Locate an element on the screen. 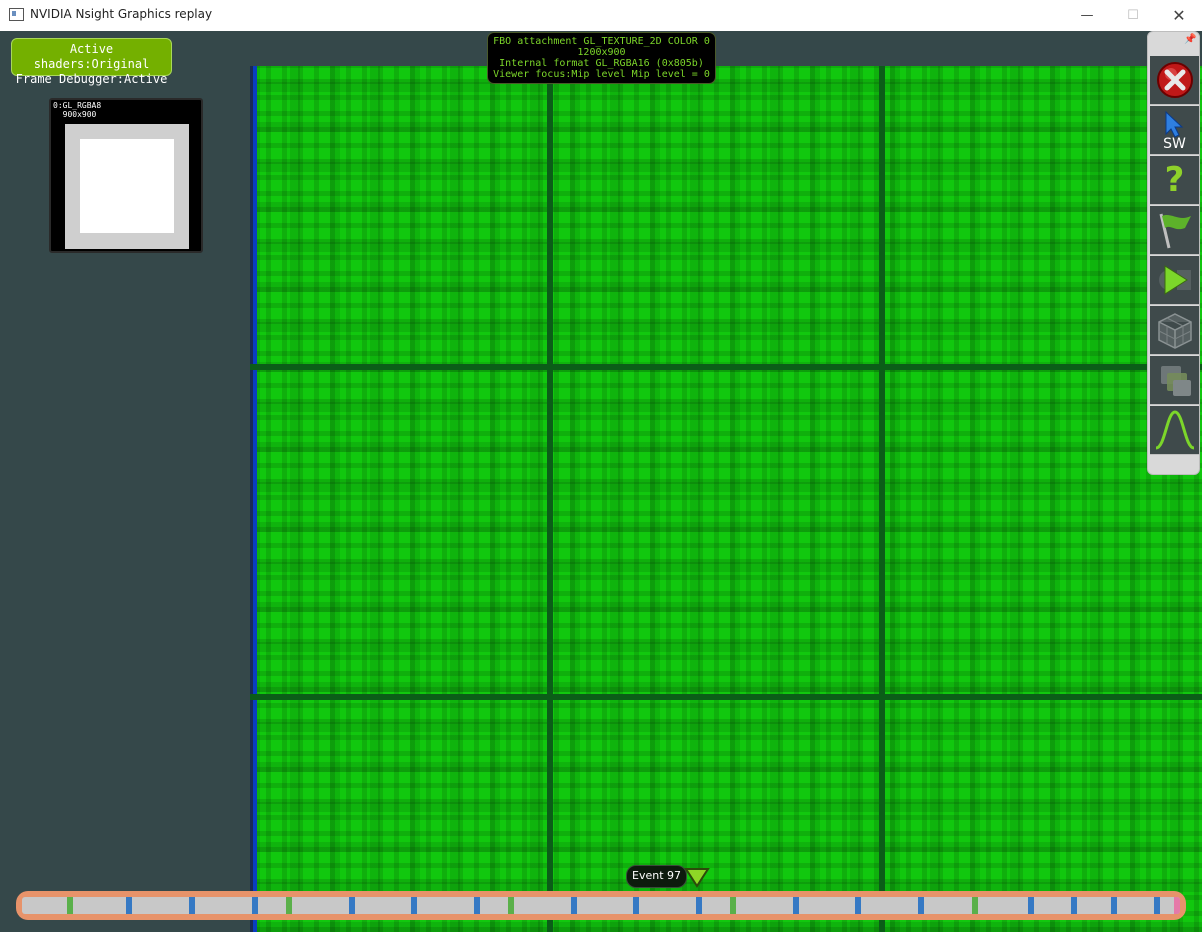 Image resolution: width=1202 pixels, height=932 pixels. sw-label: SW is located at coordinates (1174, 144).